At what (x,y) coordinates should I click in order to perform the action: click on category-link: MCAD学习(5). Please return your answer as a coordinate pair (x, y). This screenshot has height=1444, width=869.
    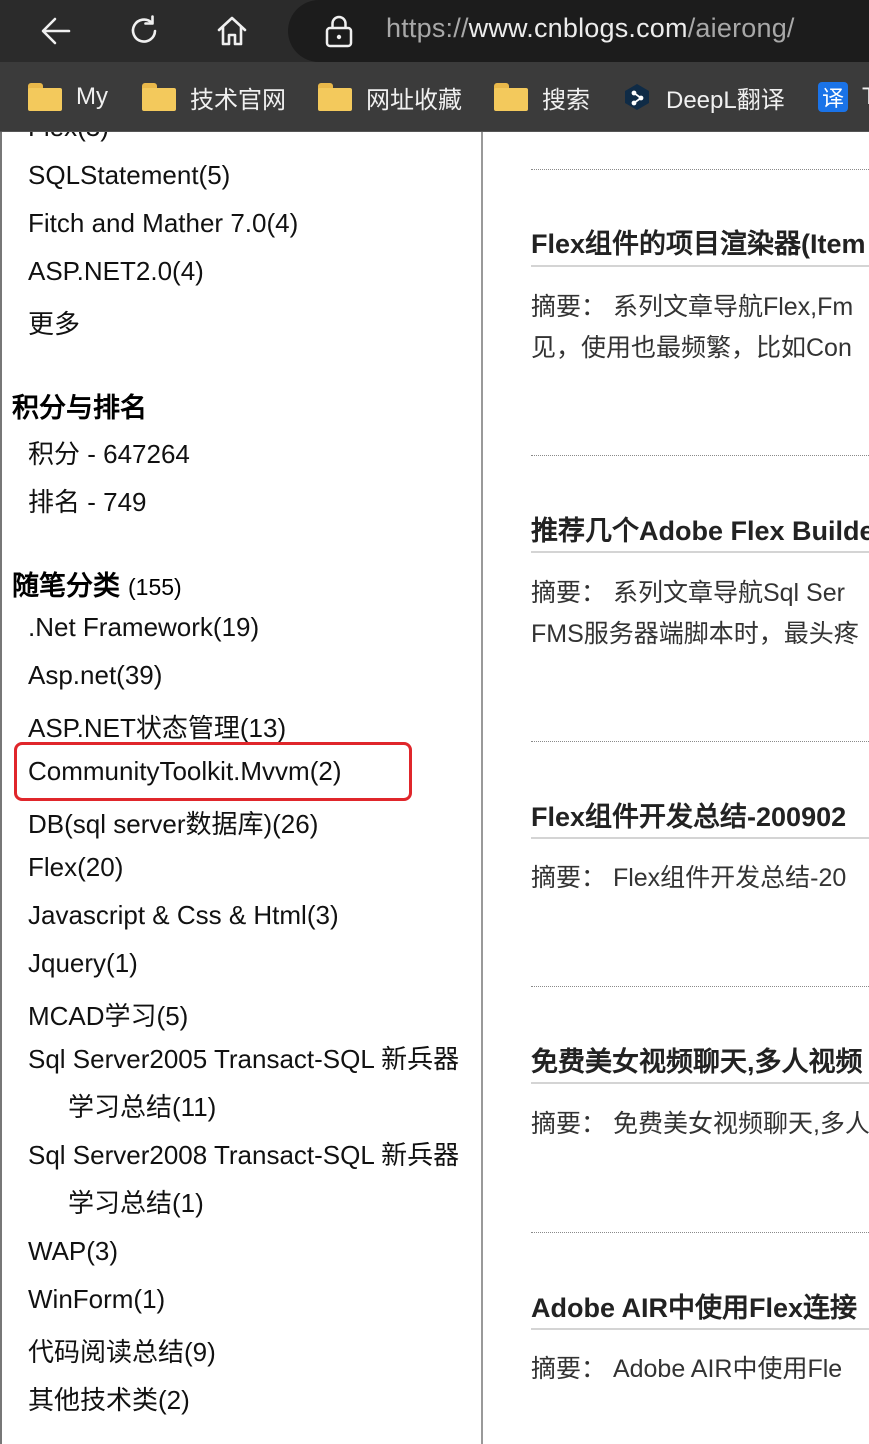
    Looking at the image, I should click on (108, 1014).